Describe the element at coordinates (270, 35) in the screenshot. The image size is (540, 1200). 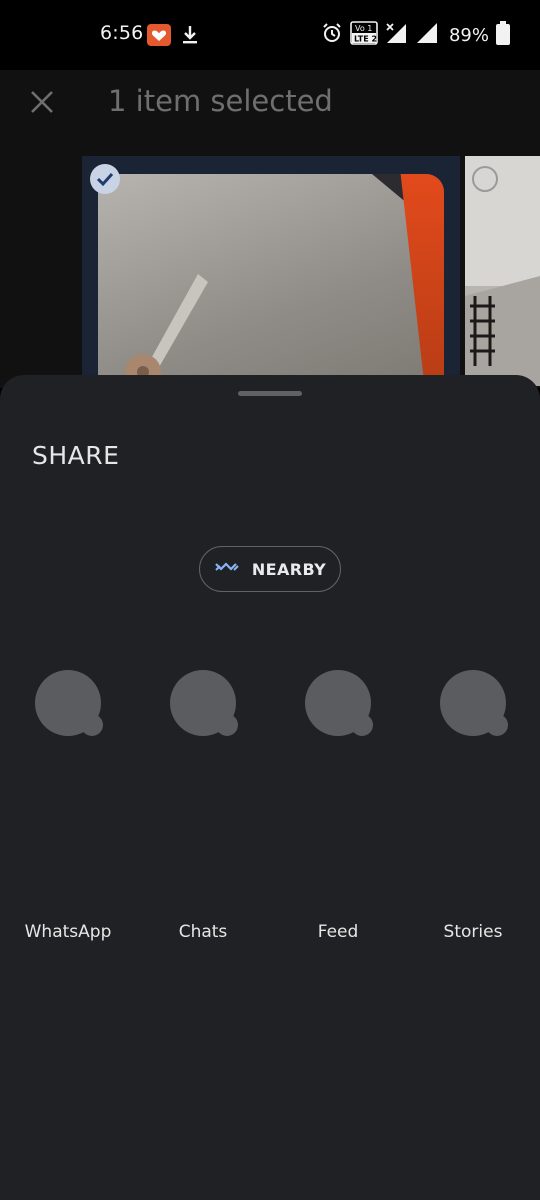
I see `status-bar: 6:56 Vo 1 LTE 2 89%` at that location.